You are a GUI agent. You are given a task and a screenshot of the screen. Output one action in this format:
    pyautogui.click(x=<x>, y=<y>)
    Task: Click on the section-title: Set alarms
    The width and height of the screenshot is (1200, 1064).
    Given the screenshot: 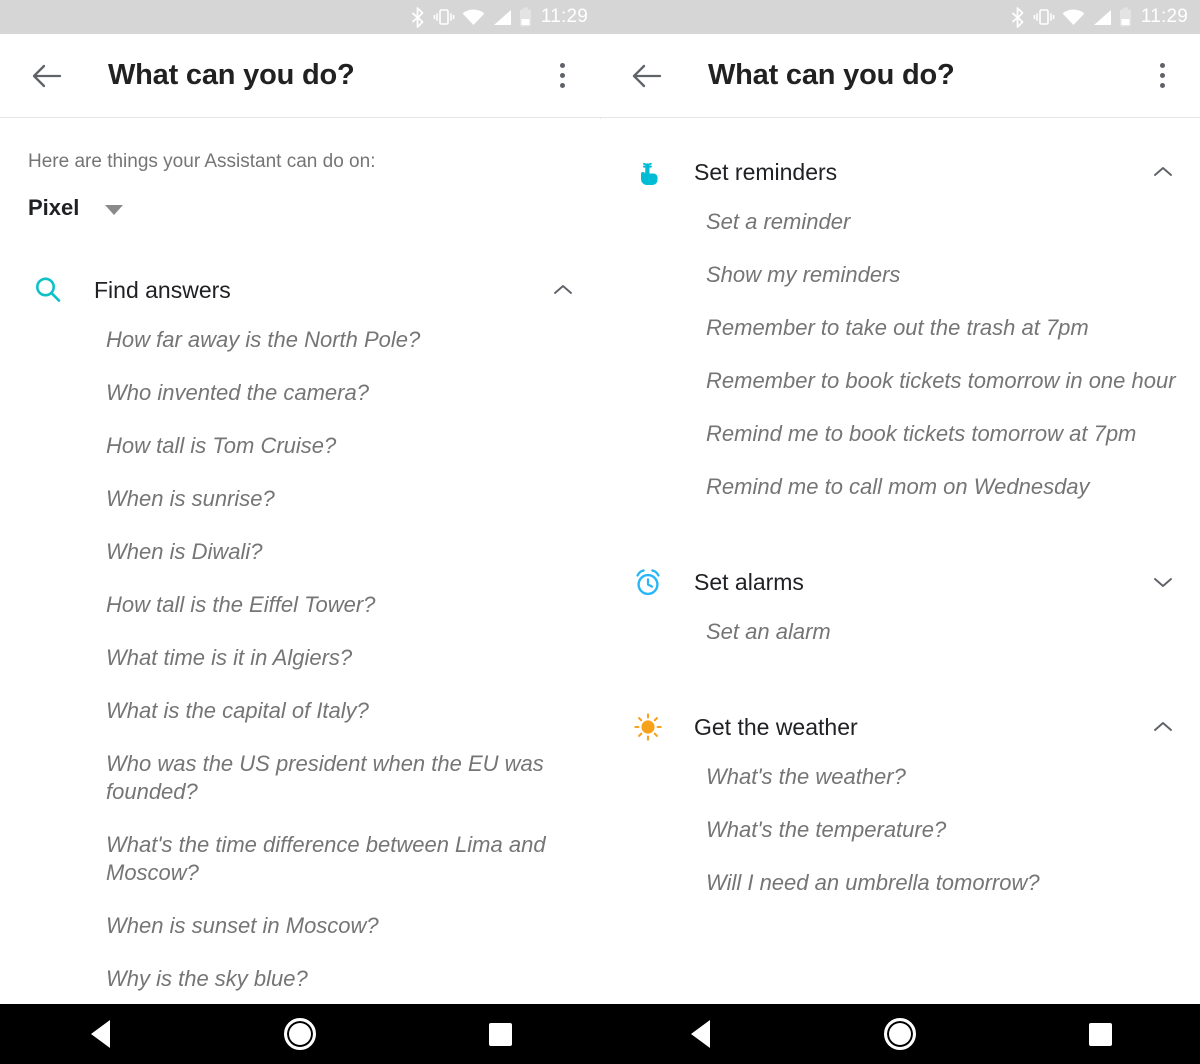 What is the action you would take?
    pyautogui.click(x=749, y=581)
    